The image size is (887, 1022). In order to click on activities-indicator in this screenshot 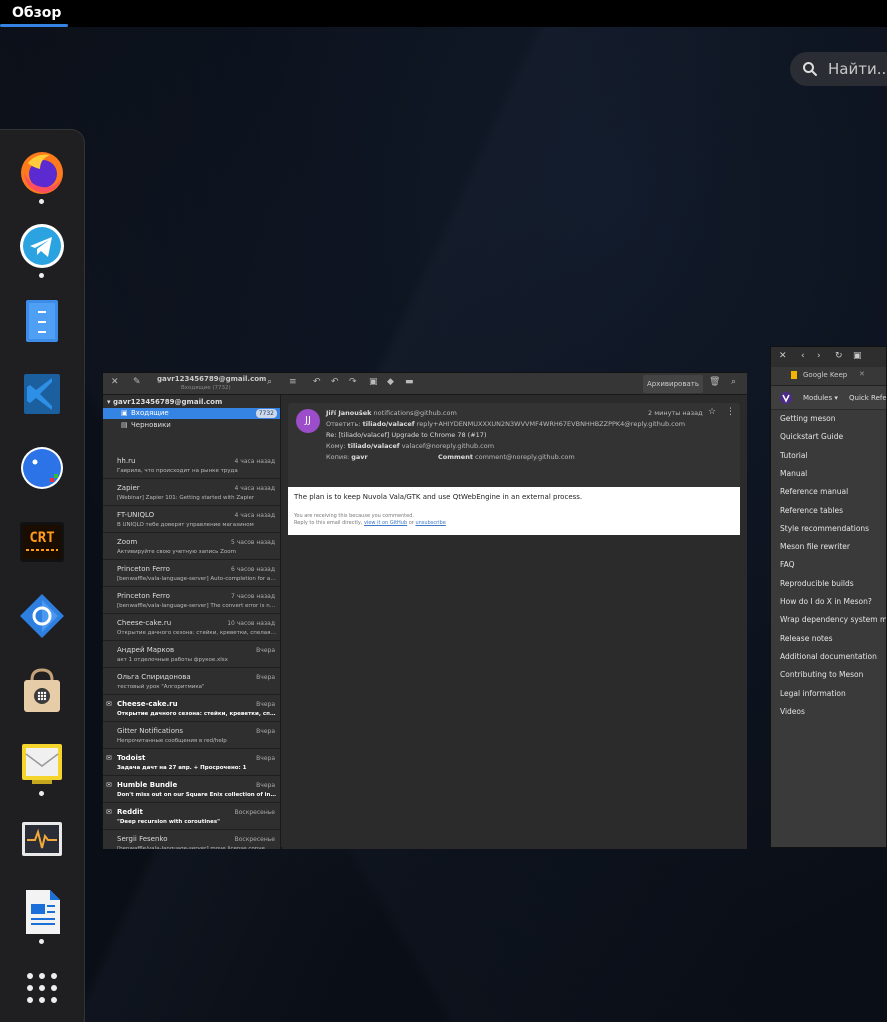, I will do `click(34, 25)`.